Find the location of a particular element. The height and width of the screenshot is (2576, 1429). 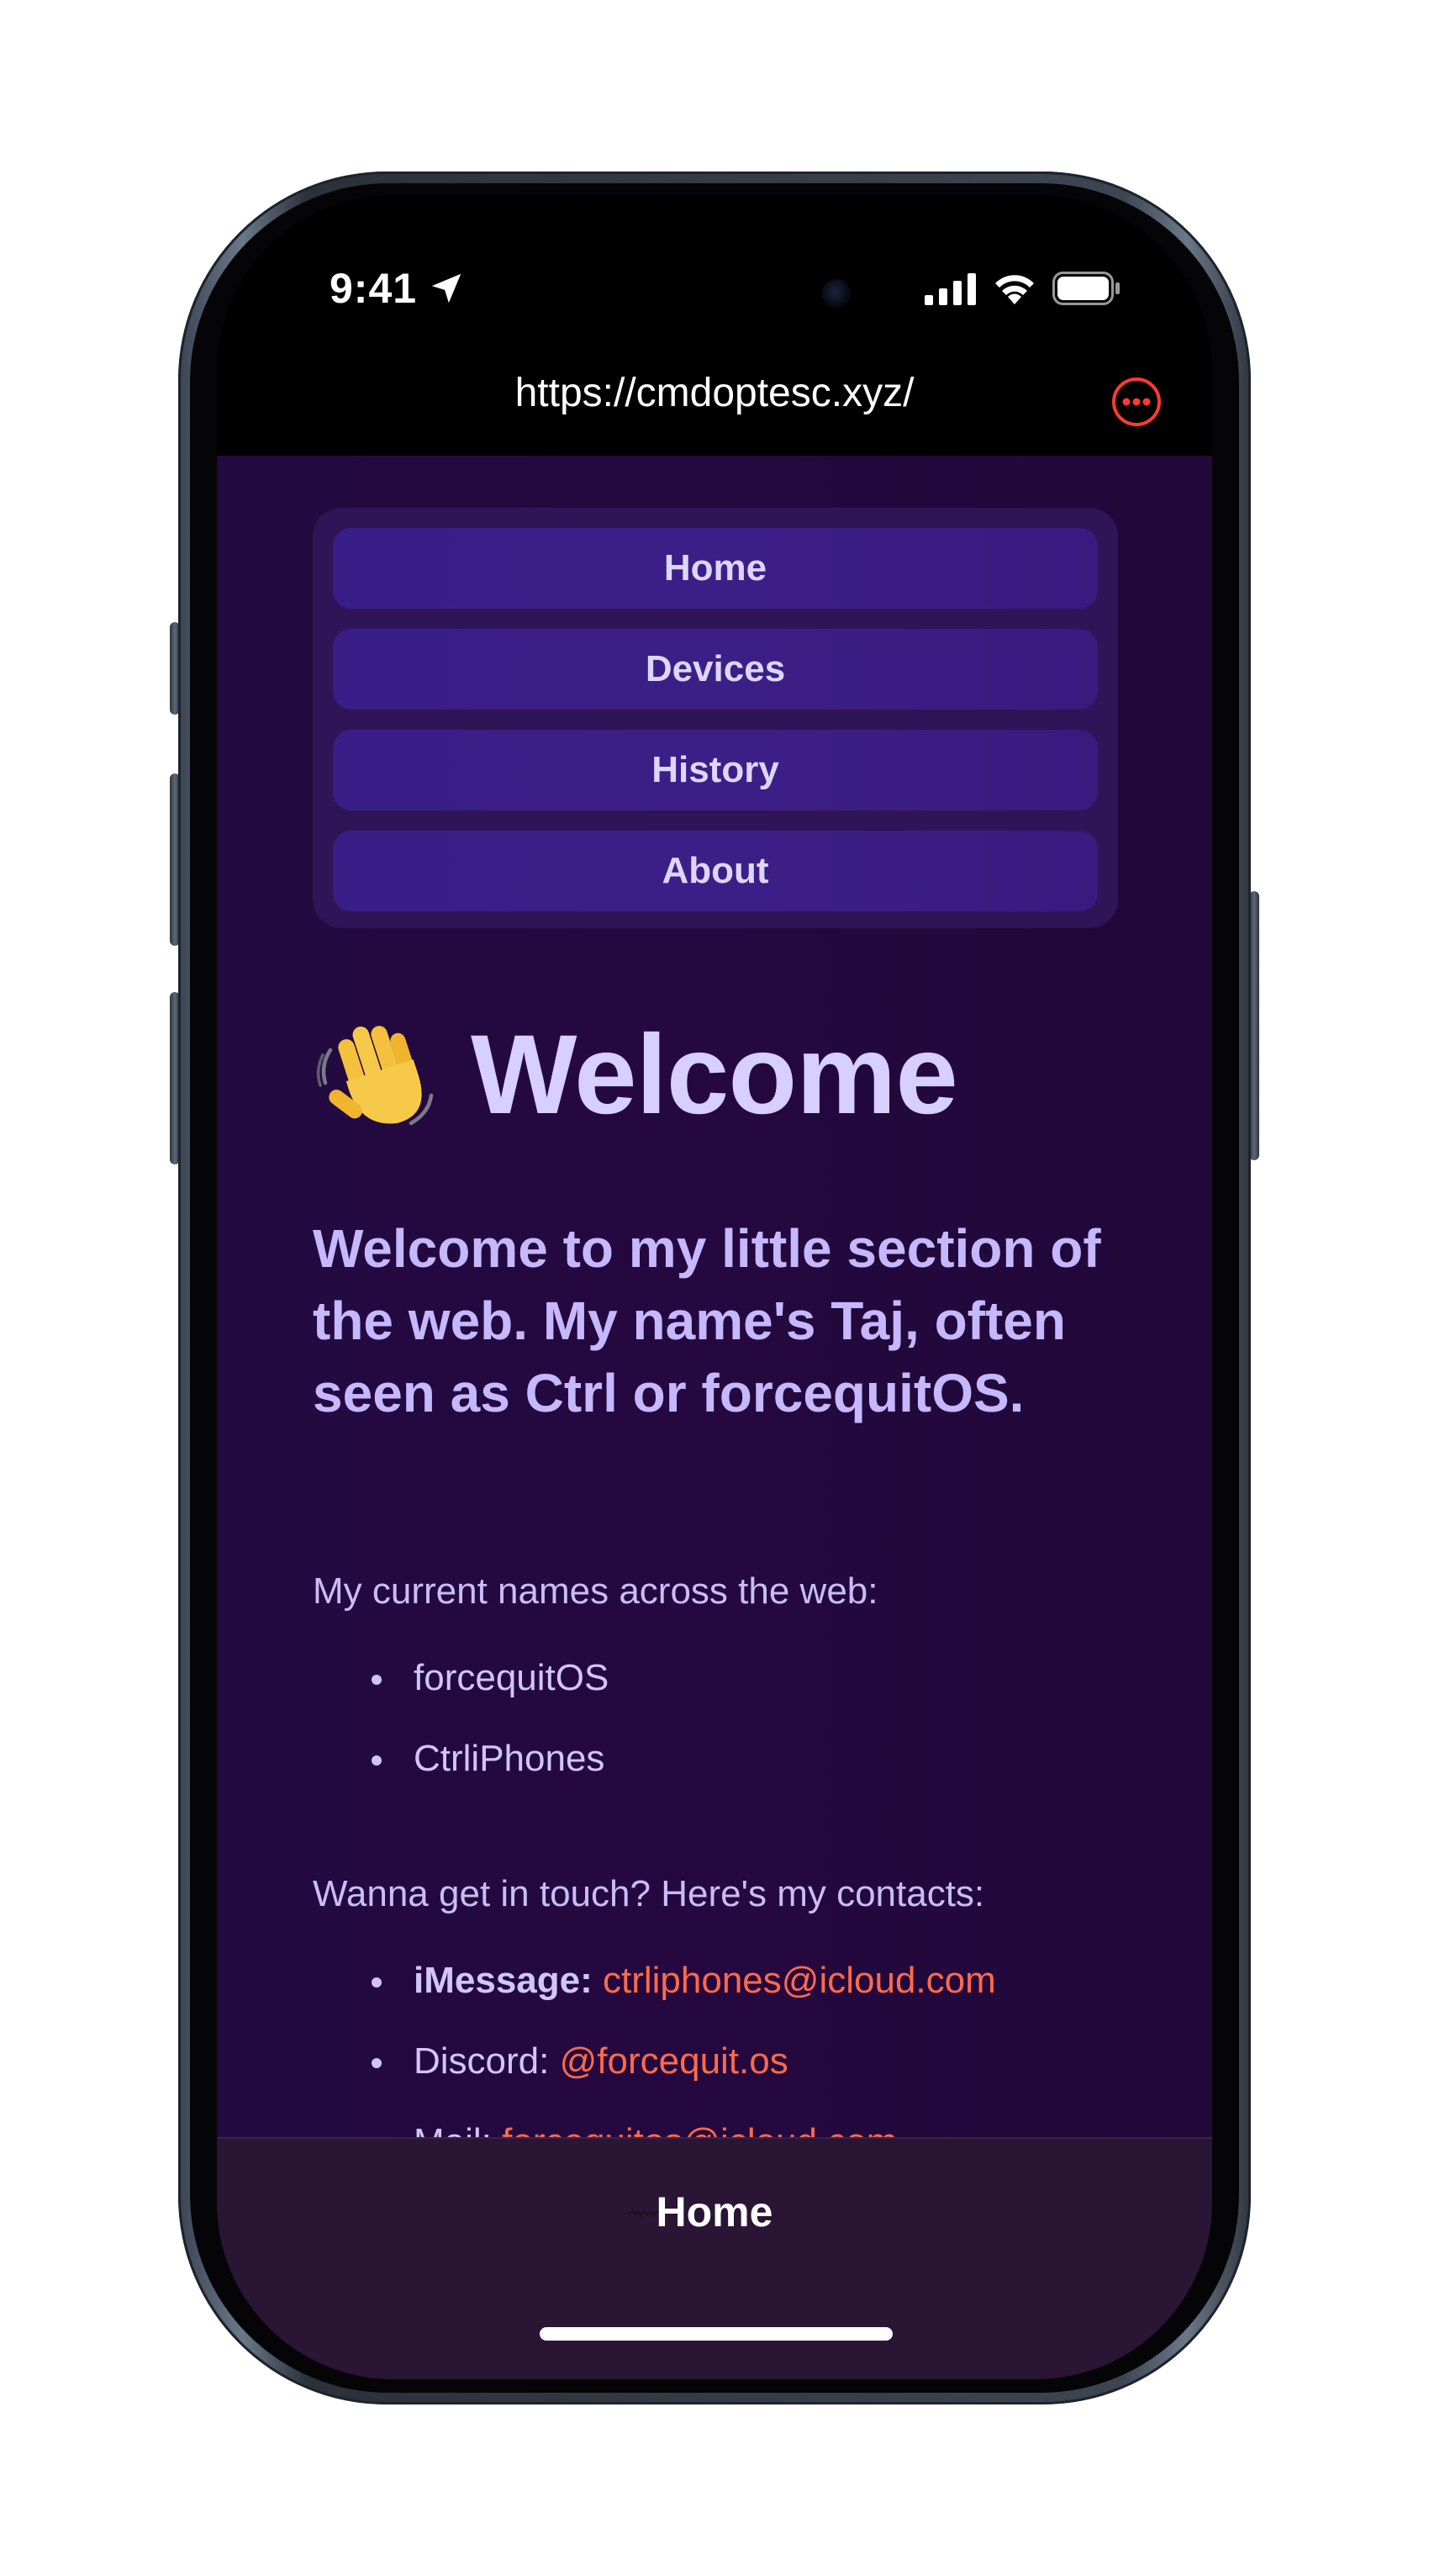

browser-tab-bar: Home is located at coordinates (714, 2258).